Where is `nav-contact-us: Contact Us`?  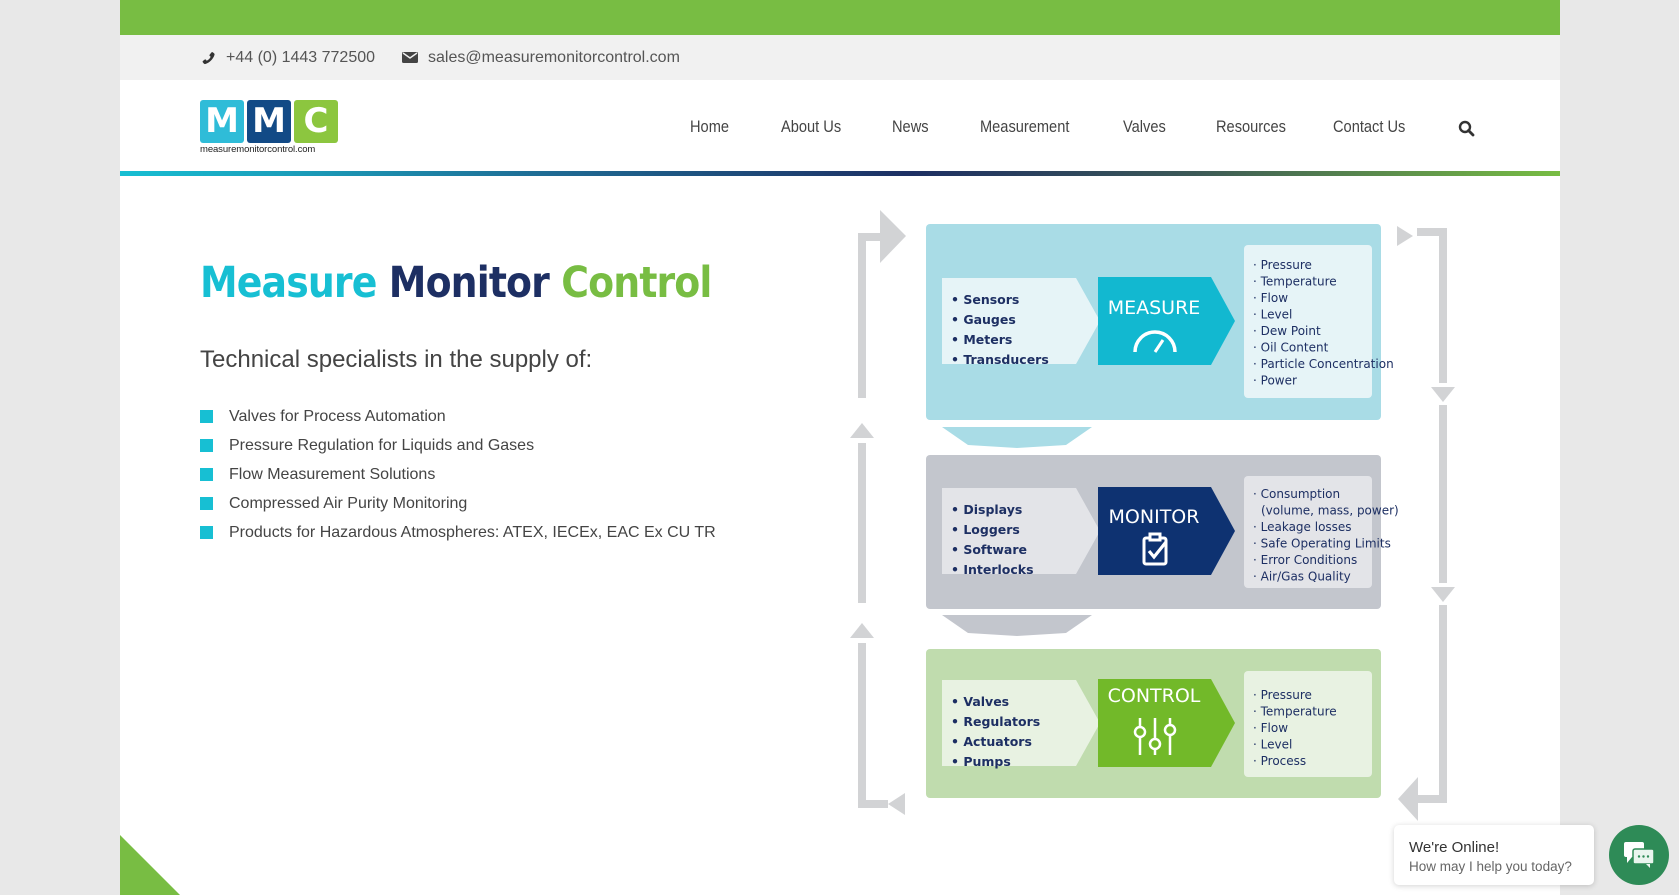
nav-contact-us: Contact Us is located at coordinates (1369, 127).